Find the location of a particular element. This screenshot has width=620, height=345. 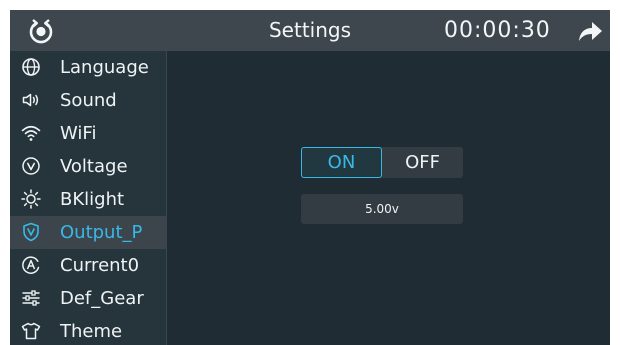

sidebar-item-current0: Current0 is located at coordinates (88, 265).